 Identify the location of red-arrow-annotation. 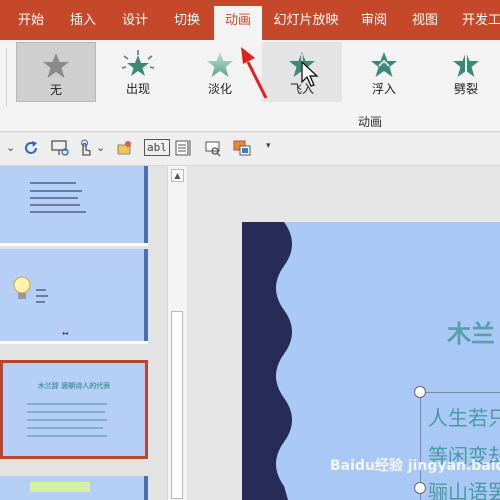
(254, 73).